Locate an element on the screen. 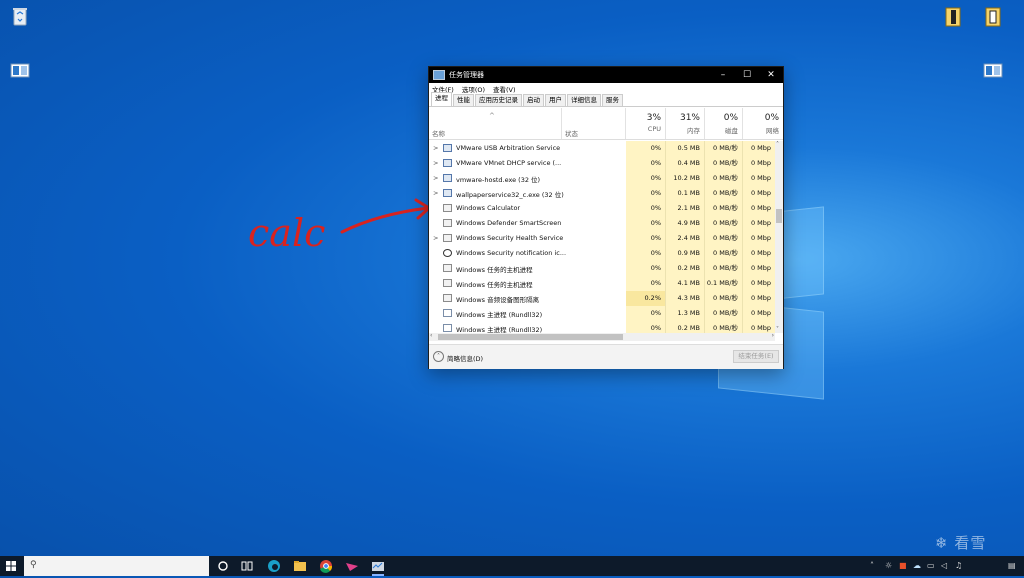 This screenshot has height=578, width=1024. maximize-button: ☐ is located at coordinates (747, 75).